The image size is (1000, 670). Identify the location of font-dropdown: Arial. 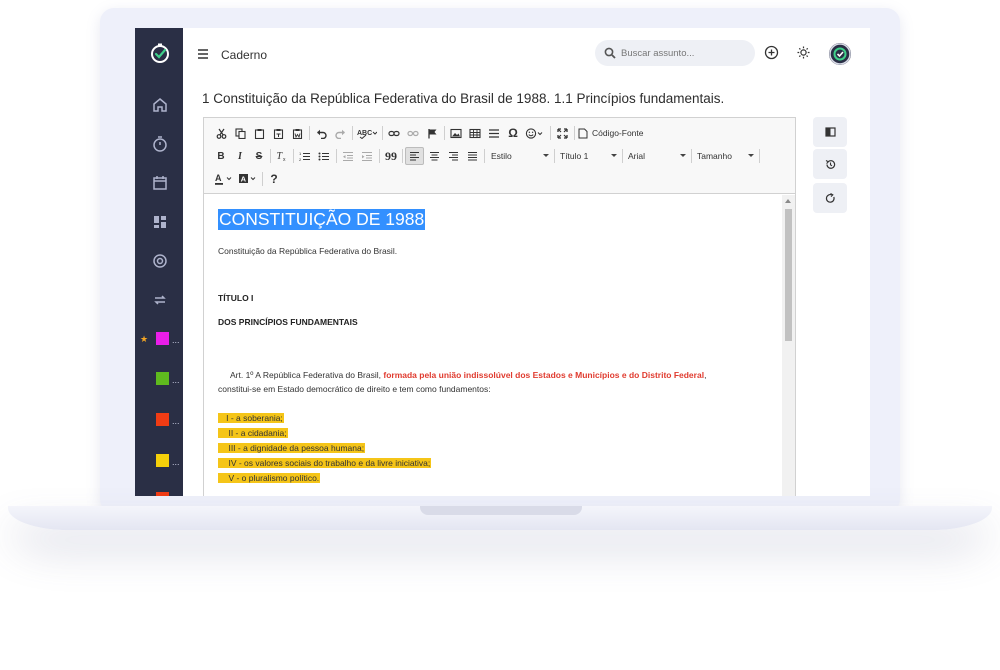
(657, 156).